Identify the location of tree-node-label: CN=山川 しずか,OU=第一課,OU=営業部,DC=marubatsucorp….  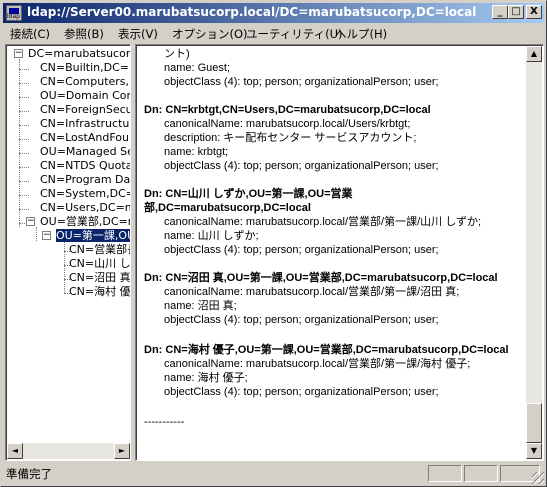
(100, 263).